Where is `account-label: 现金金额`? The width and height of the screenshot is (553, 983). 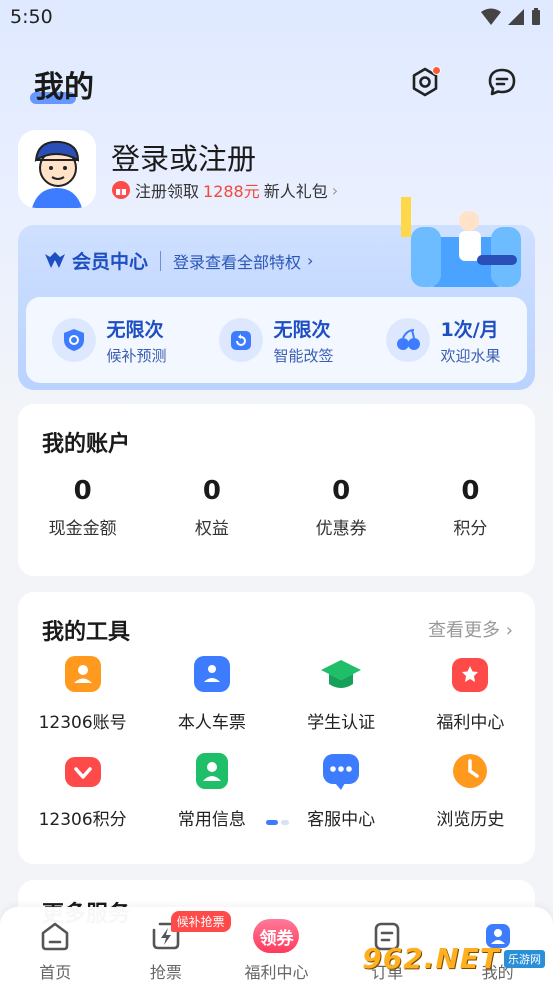 account-label: 现金金额 is located at coordinates (82, 529).